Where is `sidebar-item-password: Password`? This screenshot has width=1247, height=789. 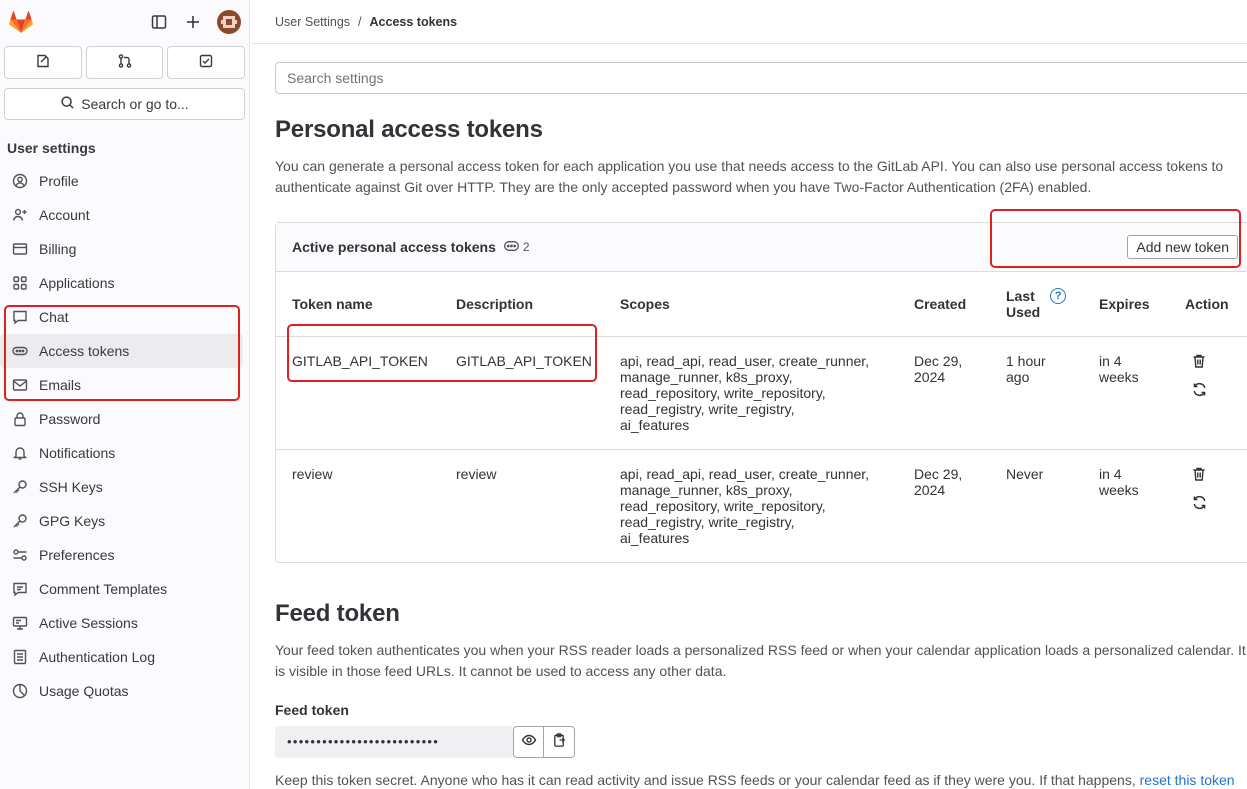
sidebar-item-password: Password is located at coordinates (121, 419).